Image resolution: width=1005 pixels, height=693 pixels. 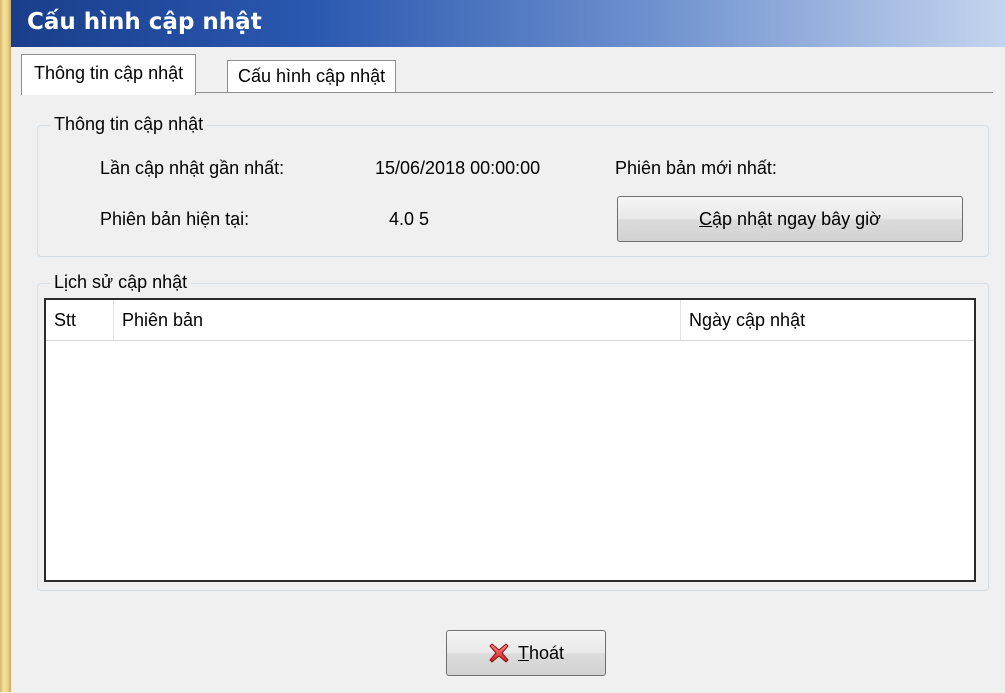 What do you see at coordinates (312, 76) in the screenshot?
I see `tab-update-config: Cấu hình cập nhật` at bounding box center [312, 76].